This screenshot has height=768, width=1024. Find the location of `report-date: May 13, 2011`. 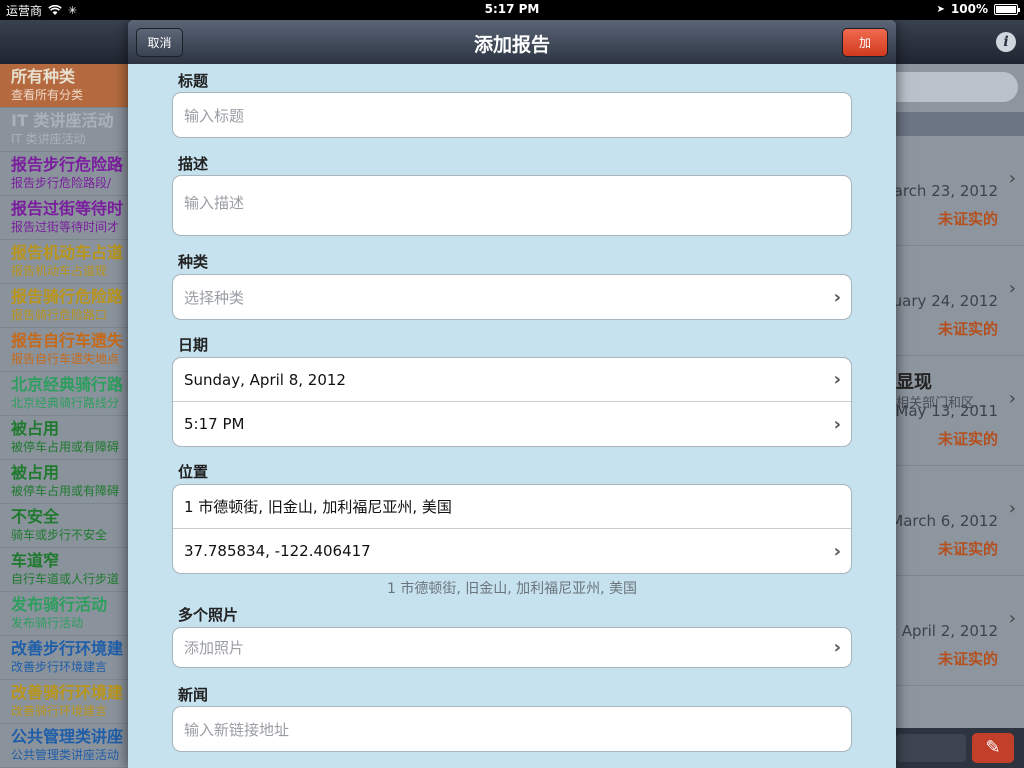

report-date: May 13, 2011 is located at coordinates (946, 411).